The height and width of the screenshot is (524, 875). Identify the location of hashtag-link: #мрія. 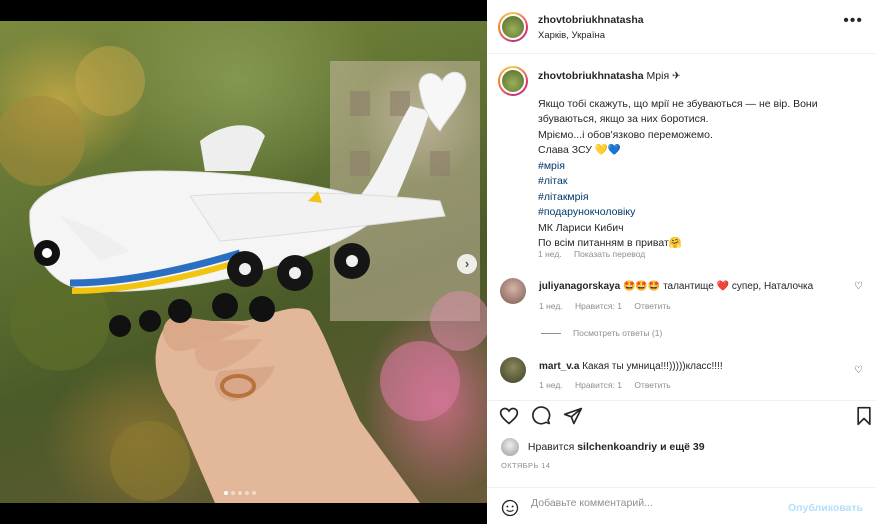
(698, 167).